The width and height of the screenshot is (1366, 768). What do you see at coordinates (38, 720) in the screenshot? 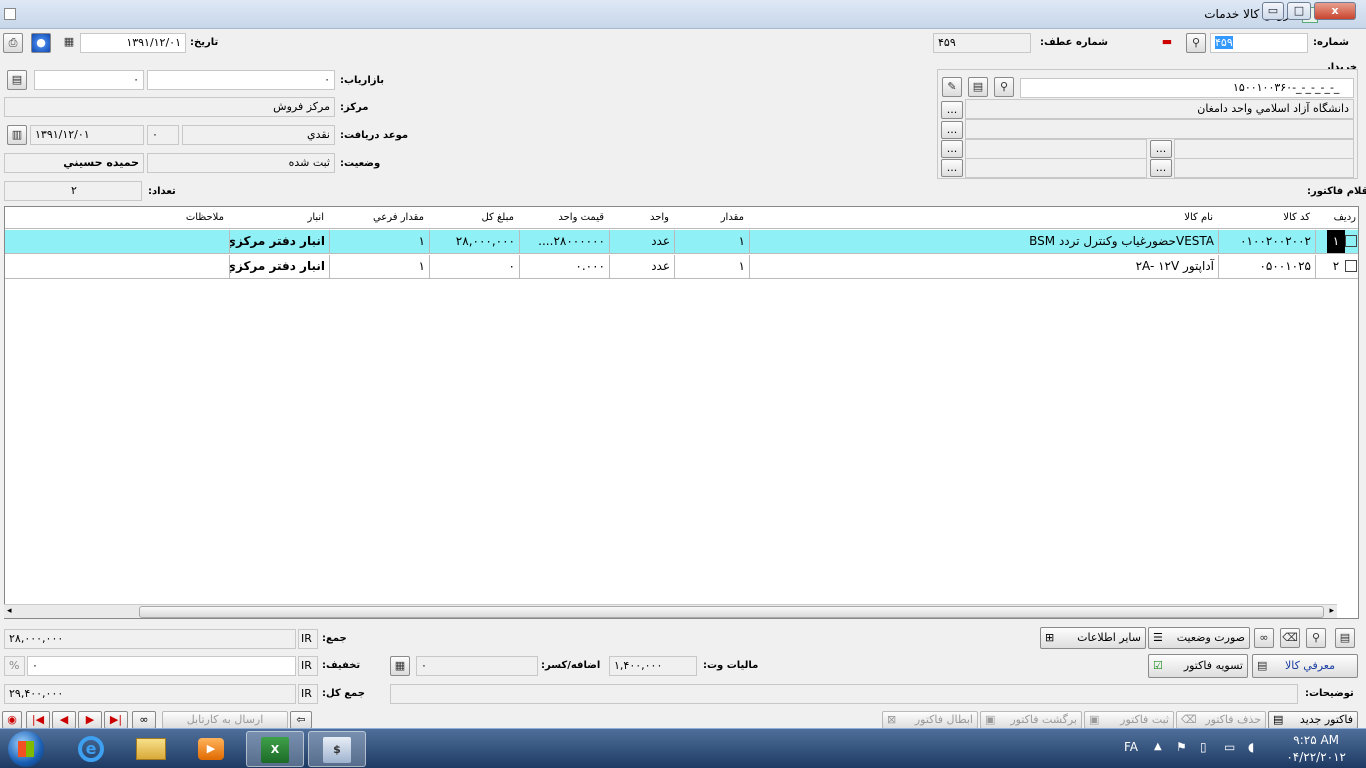
I see `first-record-icon: |◀` at bounding box center [38, 720].